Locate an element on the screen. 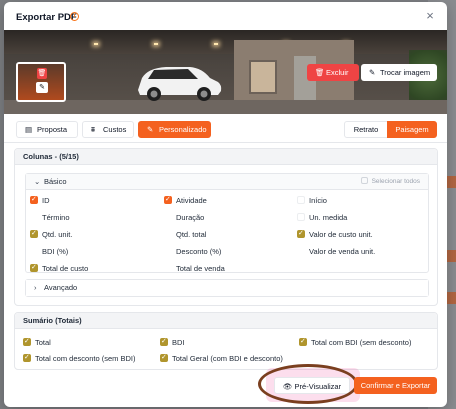 Image resolution: width=456 pixels, height=409 pixels. divider is located at coordinates (225, 142).